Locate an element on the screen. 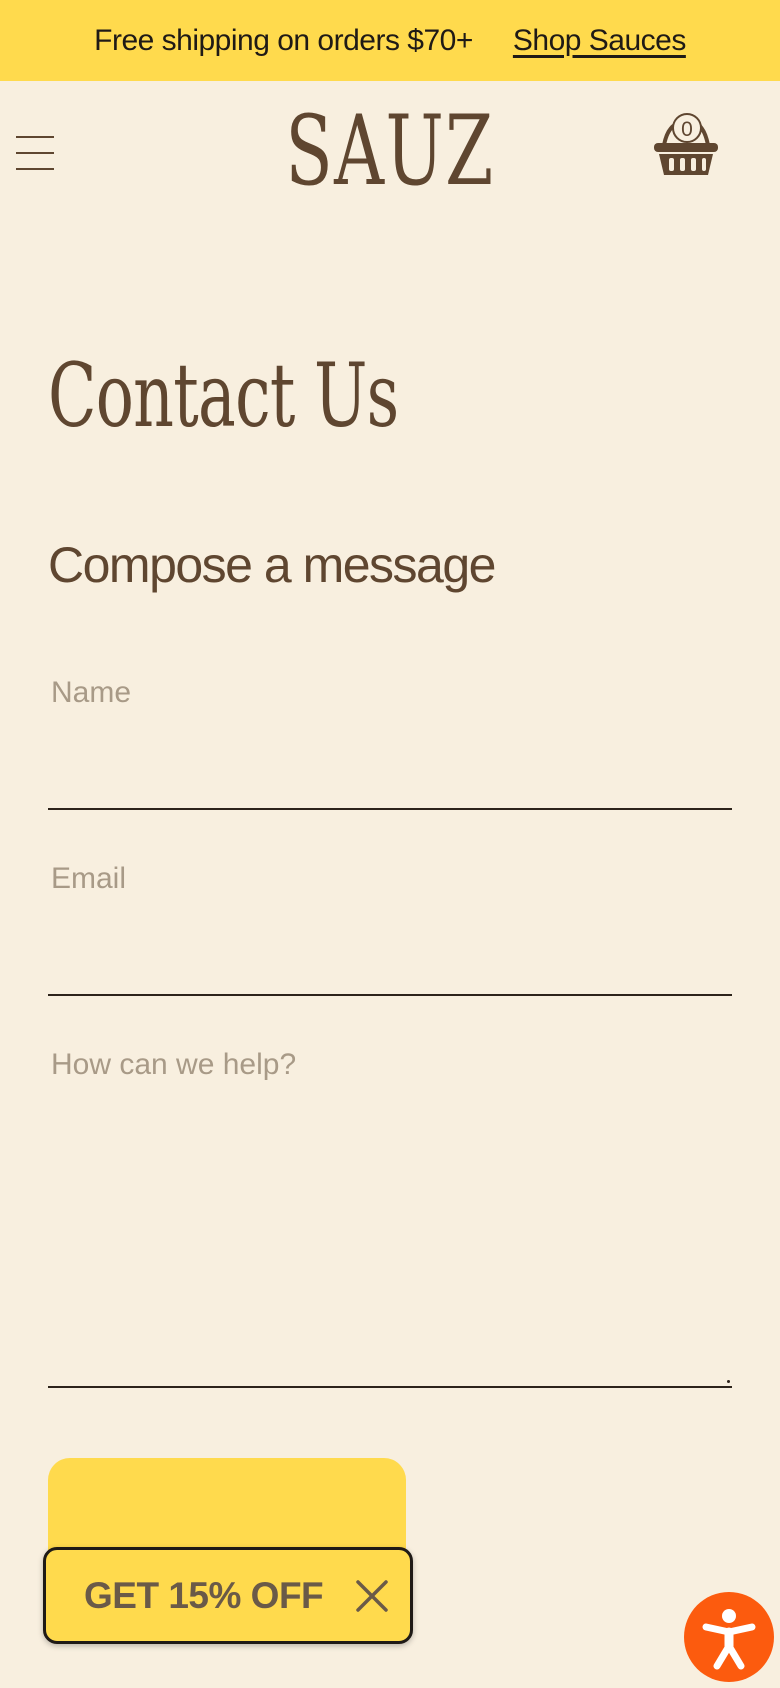 The width and height of the screenshot is (780, 1688). close-icon is located at coordinates (372, 1596).